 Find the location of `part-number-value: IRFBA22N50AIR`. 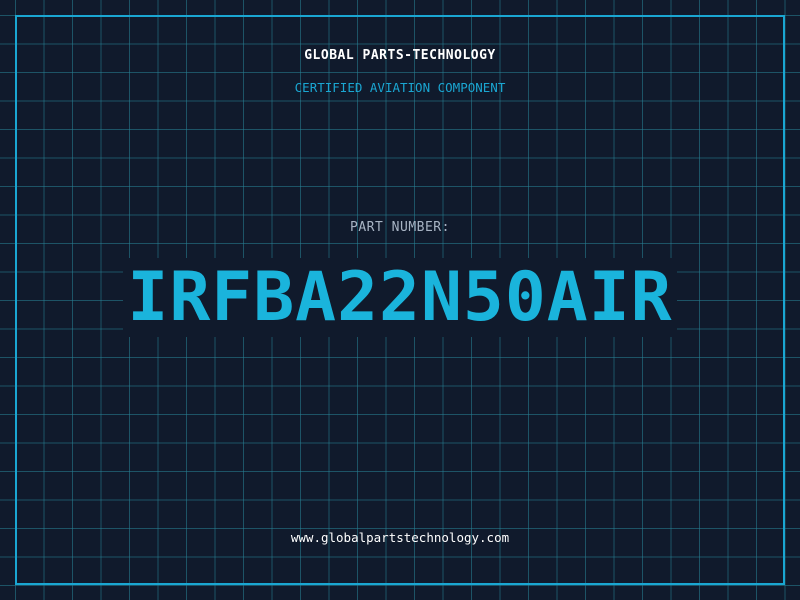

part-number-value: IRFBA22N50AIR is located at coordinates (400, 298).